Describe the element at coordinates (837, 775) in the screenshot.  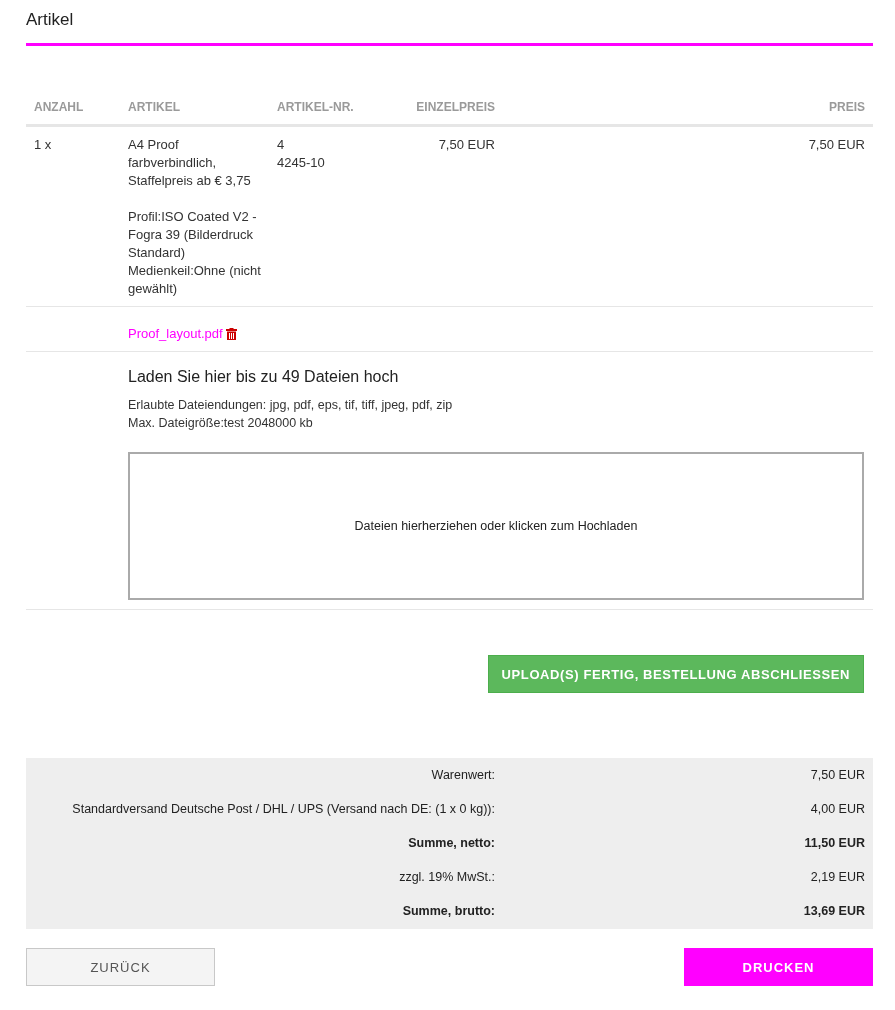
I see `total-value: 7,50 EUR` at that location.